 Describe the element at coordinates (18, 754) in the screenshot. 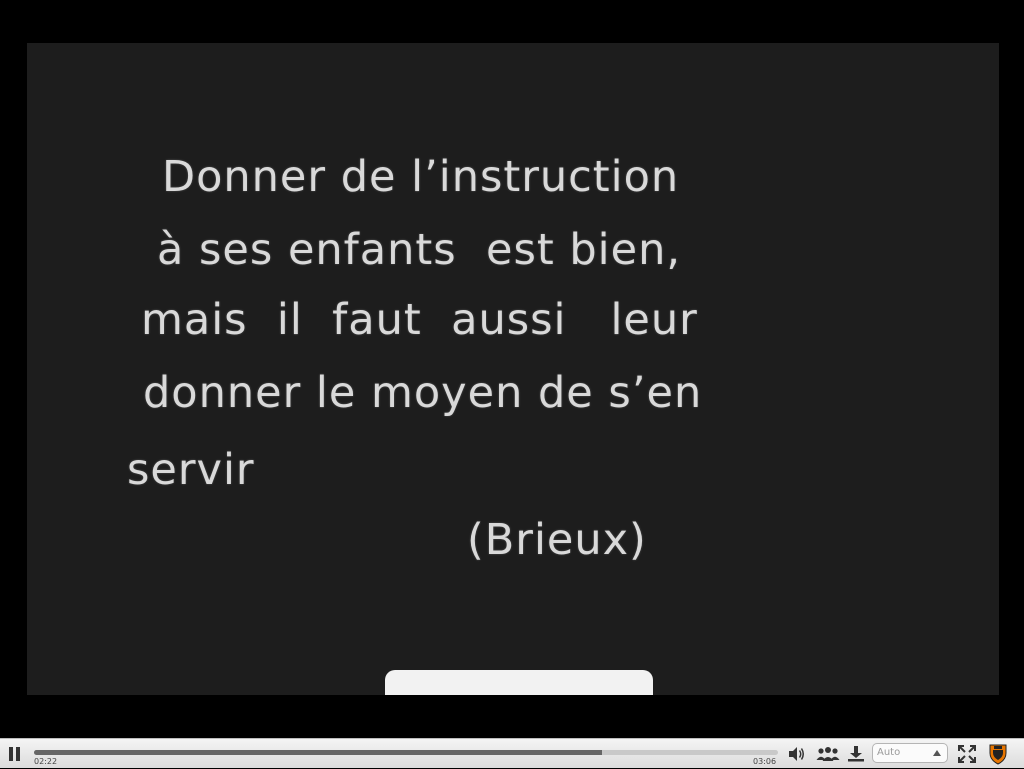

I see `pause-icon-bar` at that location.